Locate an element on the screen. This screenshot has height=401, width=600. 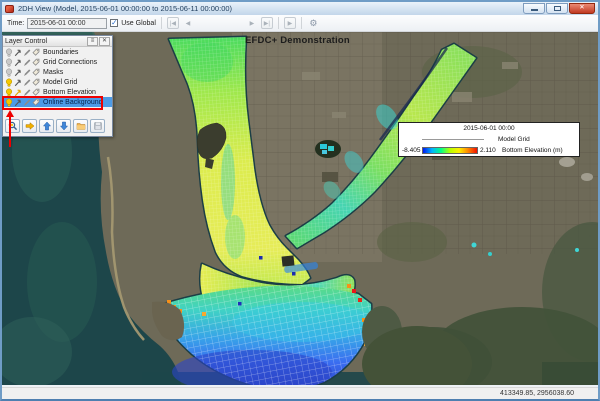
layer-item-bottom-elevation: Bottom Elevation is located at coordinates (57, 92).